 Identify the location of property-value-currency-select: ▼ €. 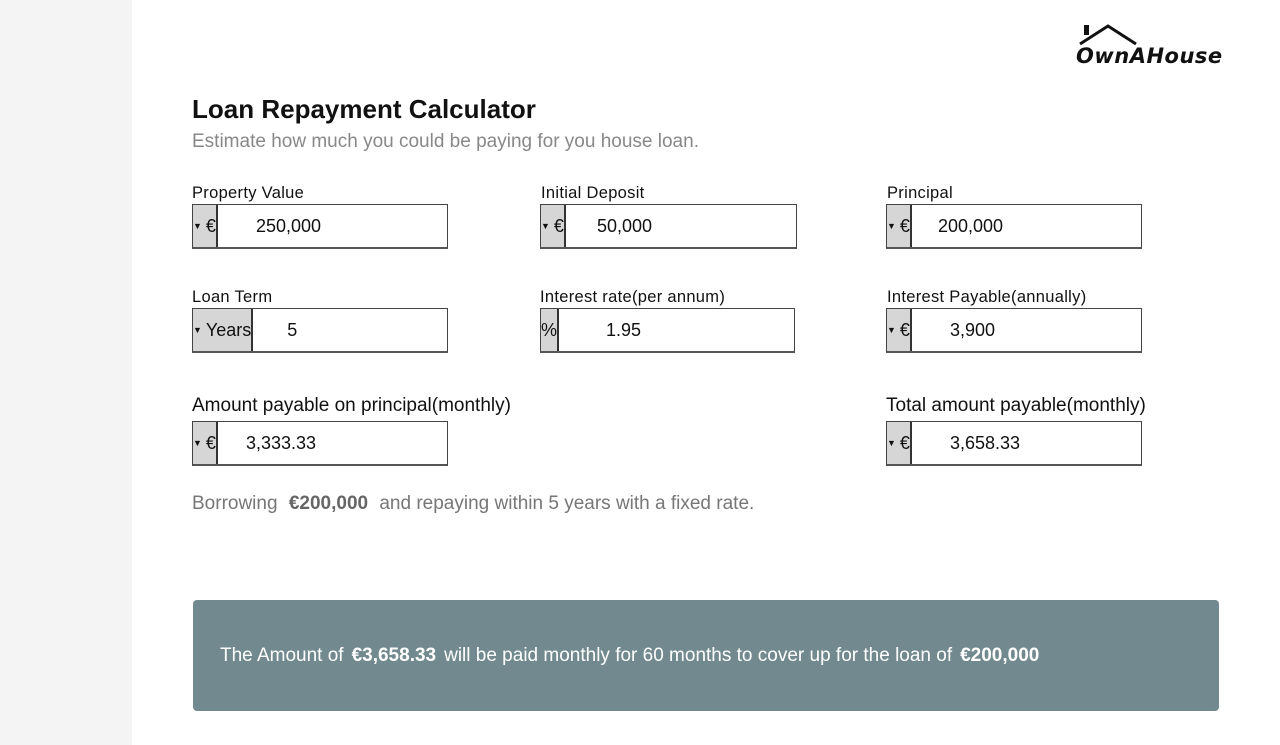
(205, 226).